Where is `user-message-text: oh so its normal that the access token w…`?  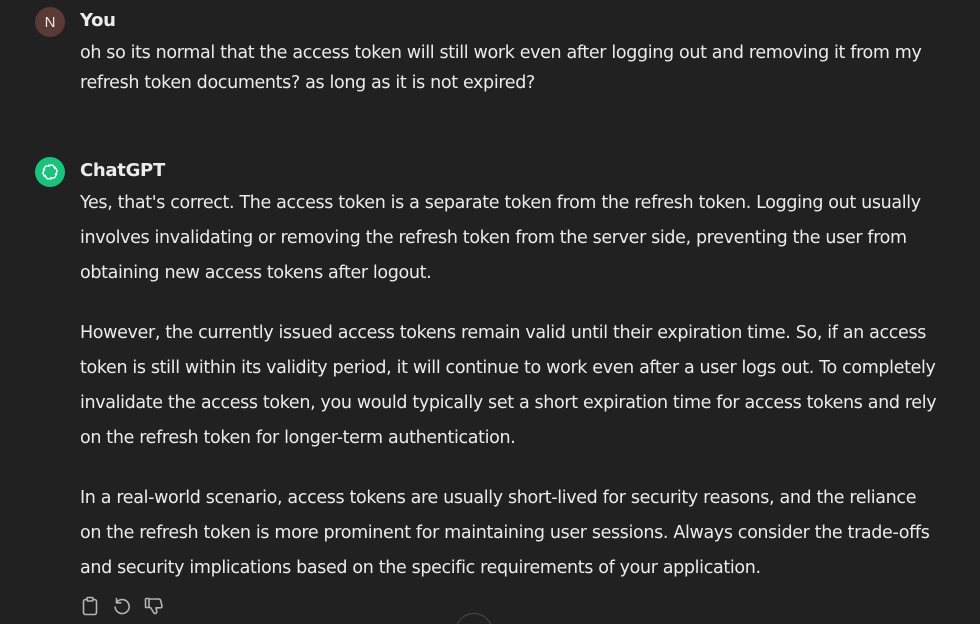
user-message-text: oh so its normal that the access token w… is located at coordinates (510, 68).